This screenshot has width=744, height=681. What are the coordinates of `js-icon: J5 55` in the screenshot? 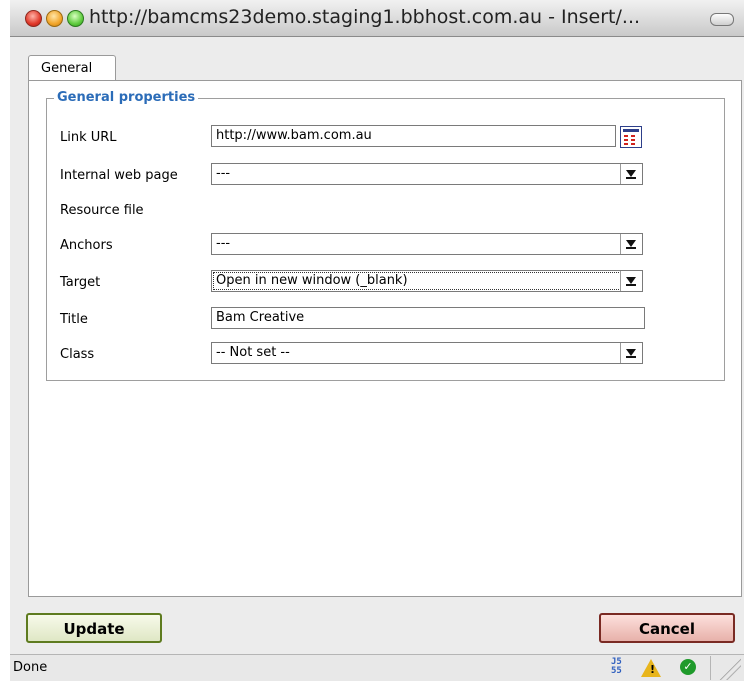 It's located at (620, 668).